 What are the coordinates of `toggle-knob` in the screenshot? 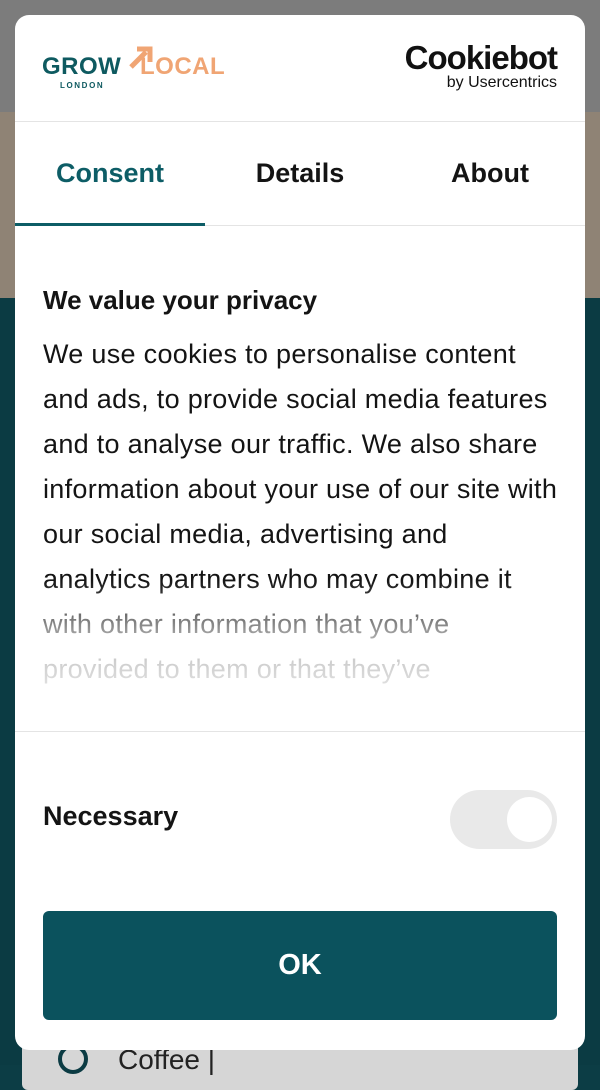 It's located at (529, 819).